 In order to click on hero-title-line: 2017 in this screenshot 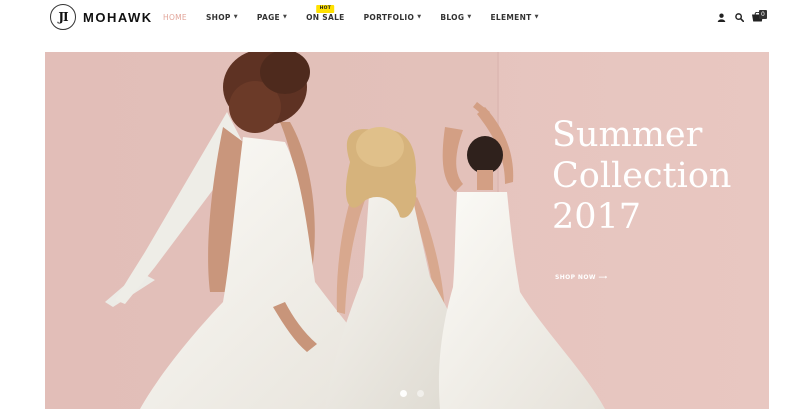, I will do `click(597, 217)`.